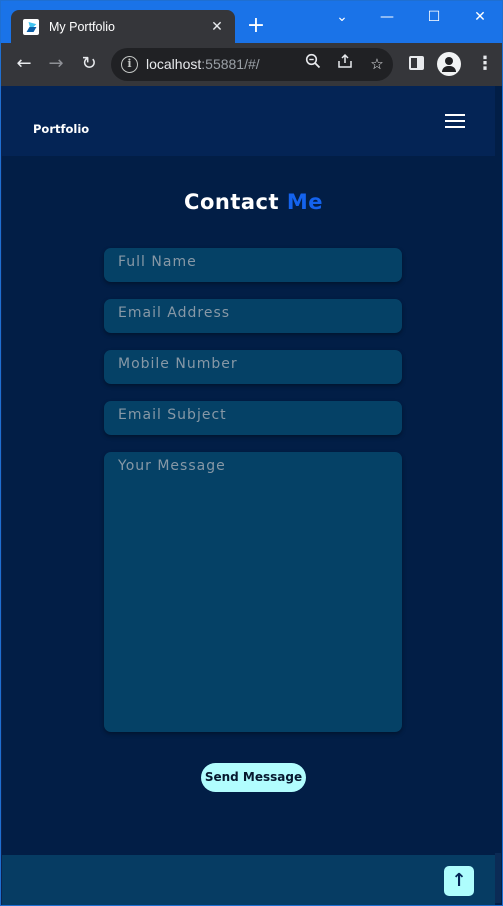 The image size is (503, 906). I want to click on url-text: localhost:55881/#/, so click(203, 64).